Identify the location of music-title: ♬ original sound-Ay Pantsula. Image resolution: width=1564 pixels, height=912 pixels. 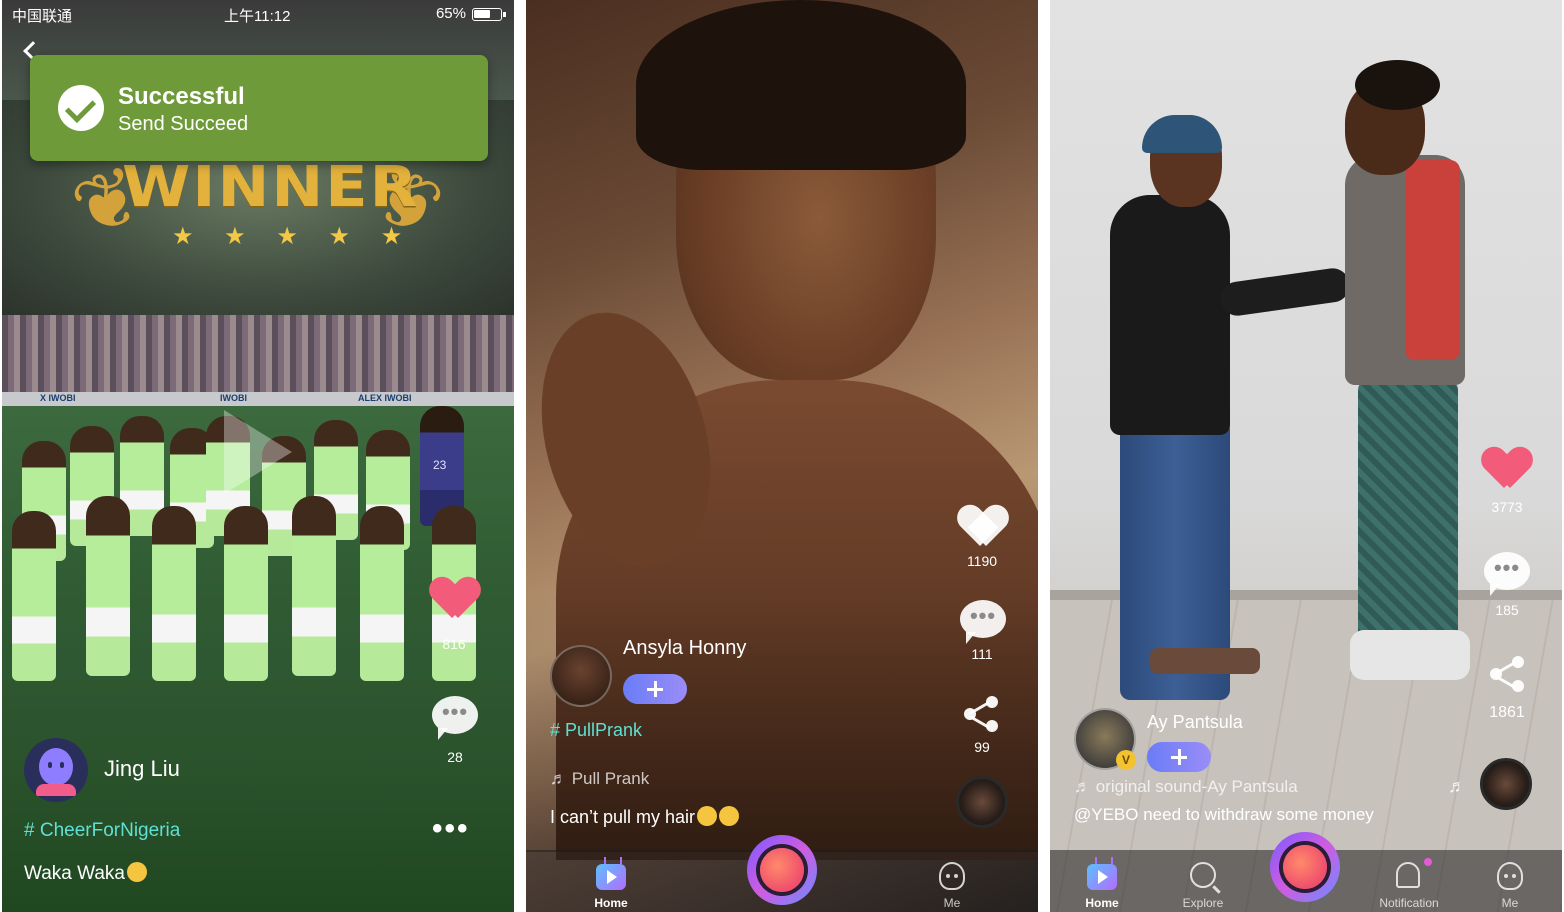
(1186, 787).